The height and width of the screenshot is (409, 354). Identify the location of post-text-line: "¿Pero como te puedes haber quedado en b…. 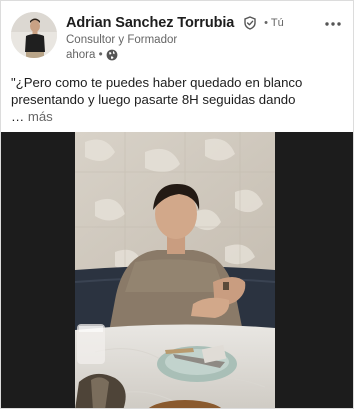
(157, 82).